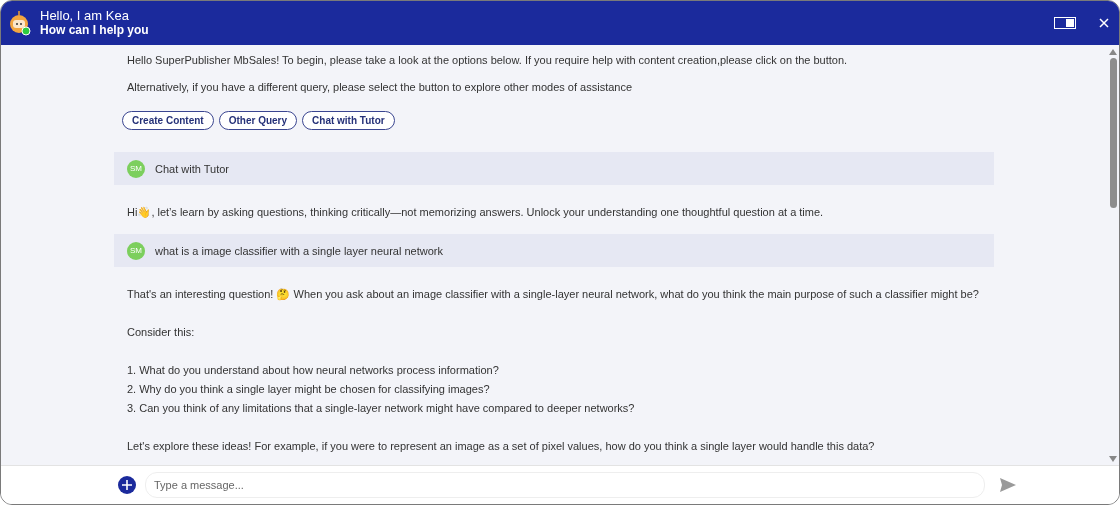 The image size is (1120, 505). Describe the element at coordinates (553, 295) in the screenshot. I see `bot-message-text: That's an interesting question! 🤔 When you ask about an image classifier with a single-layer neural network, what do you think the main purpose of such a classifier might be?` at that location.